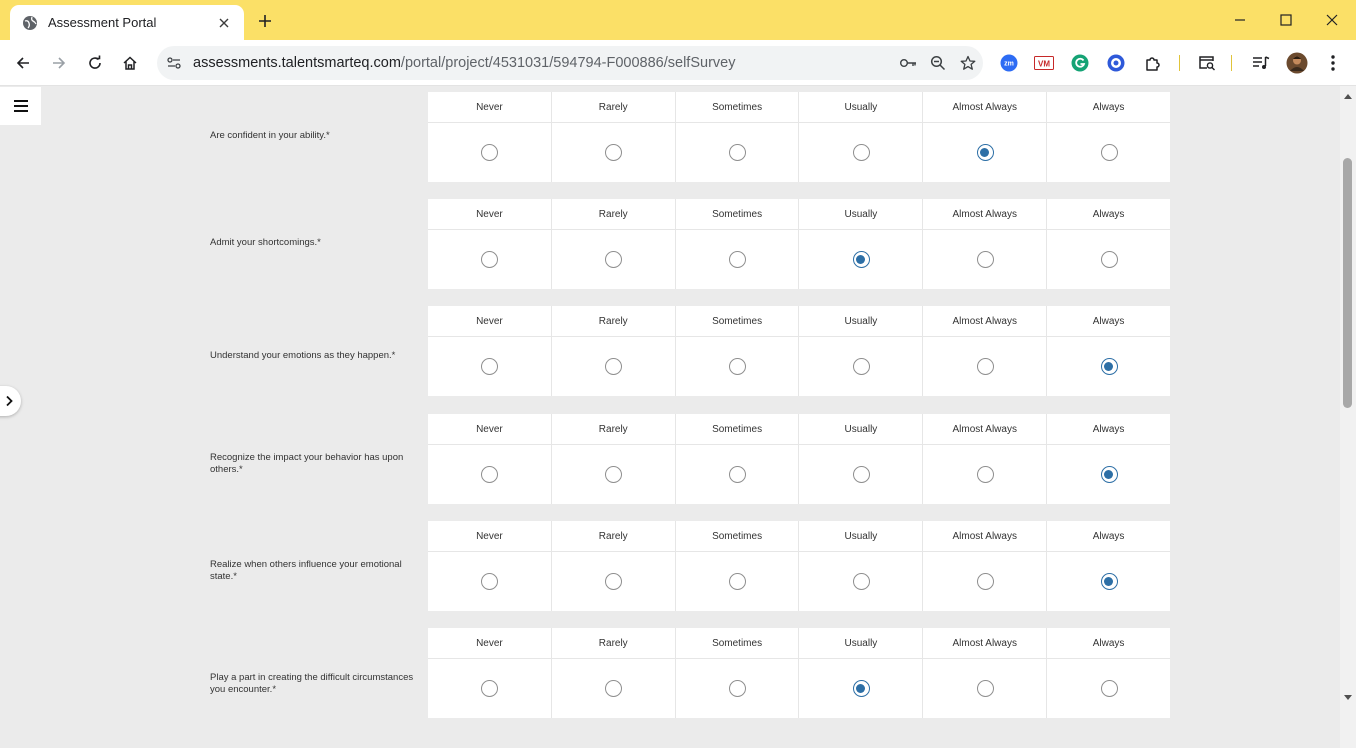  I want to click on option-label: Always, so click(1108, 107).